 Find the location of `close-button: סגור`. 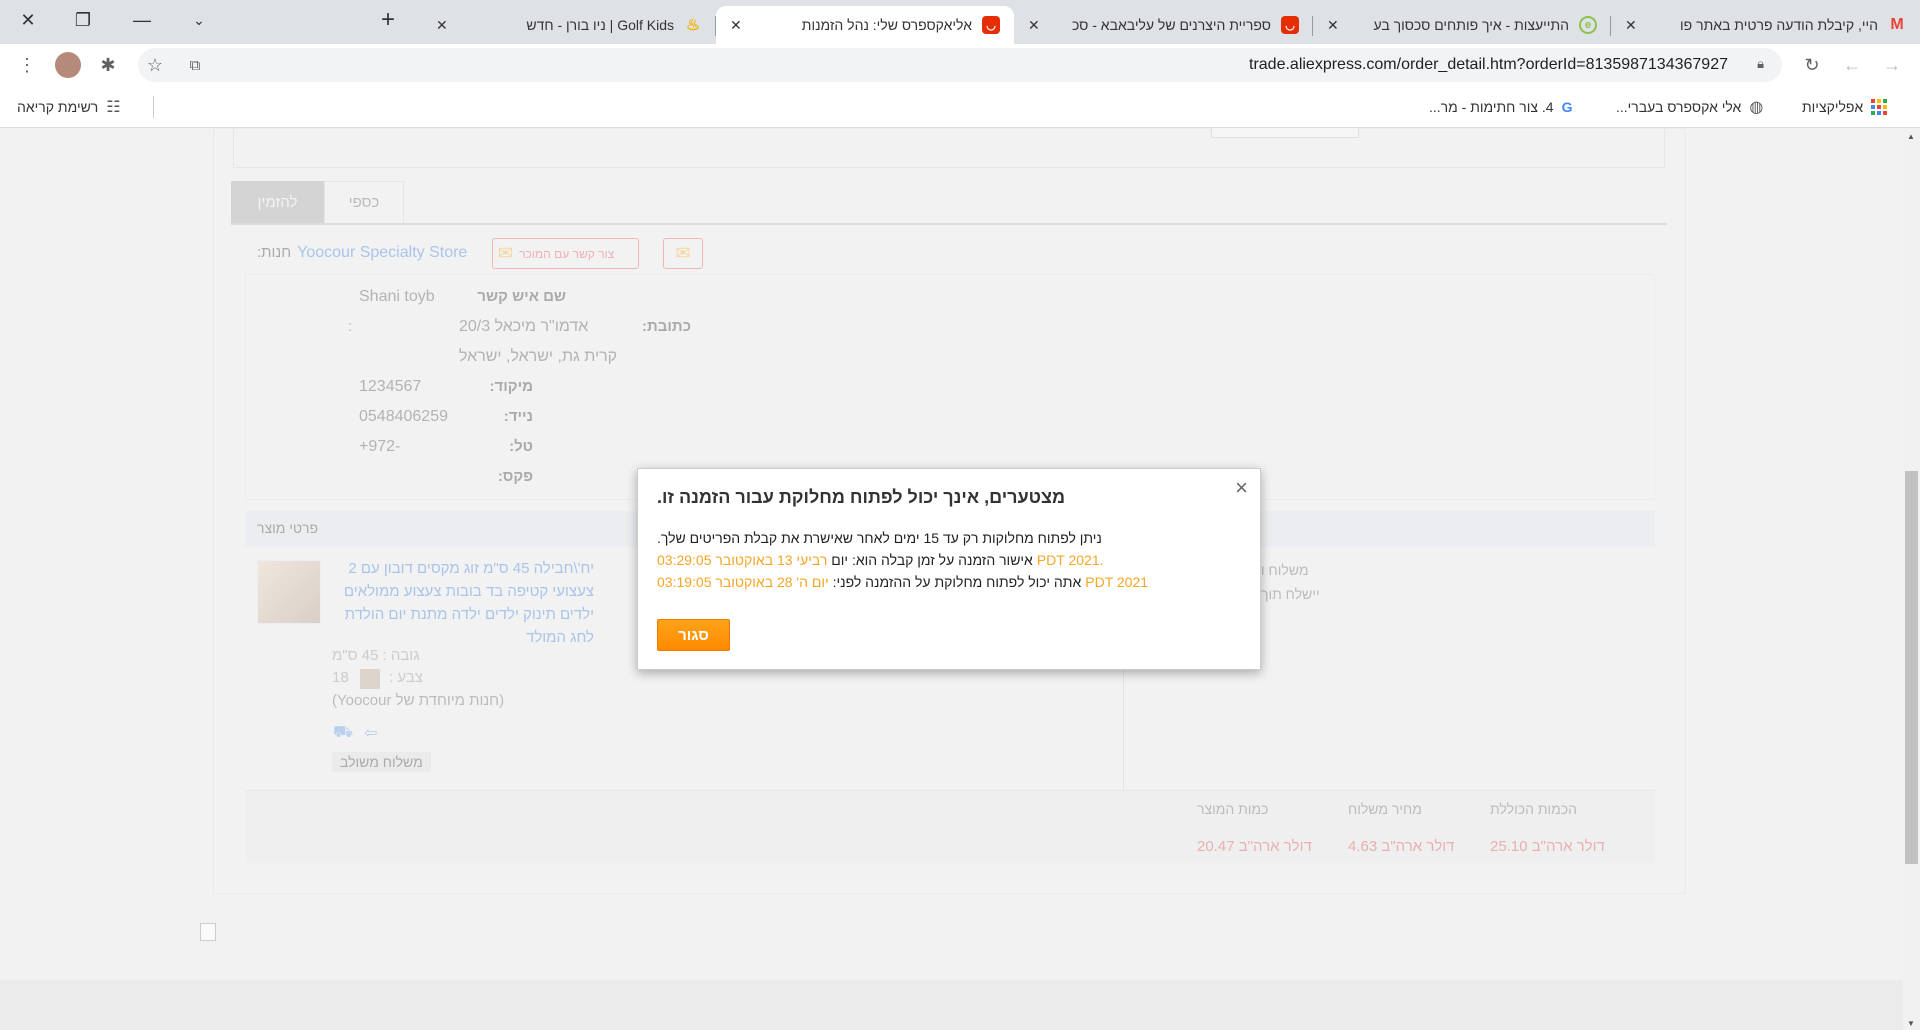

close-button: סגור is located at coordinates (693, 635).